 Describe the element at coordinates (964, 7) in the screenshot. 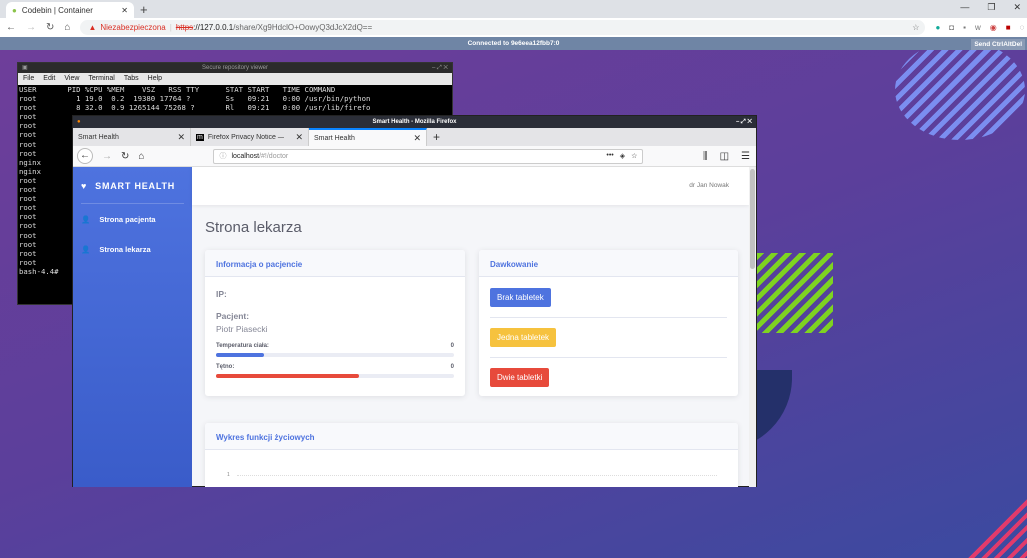

I see `minimize-icon: —` at that location.